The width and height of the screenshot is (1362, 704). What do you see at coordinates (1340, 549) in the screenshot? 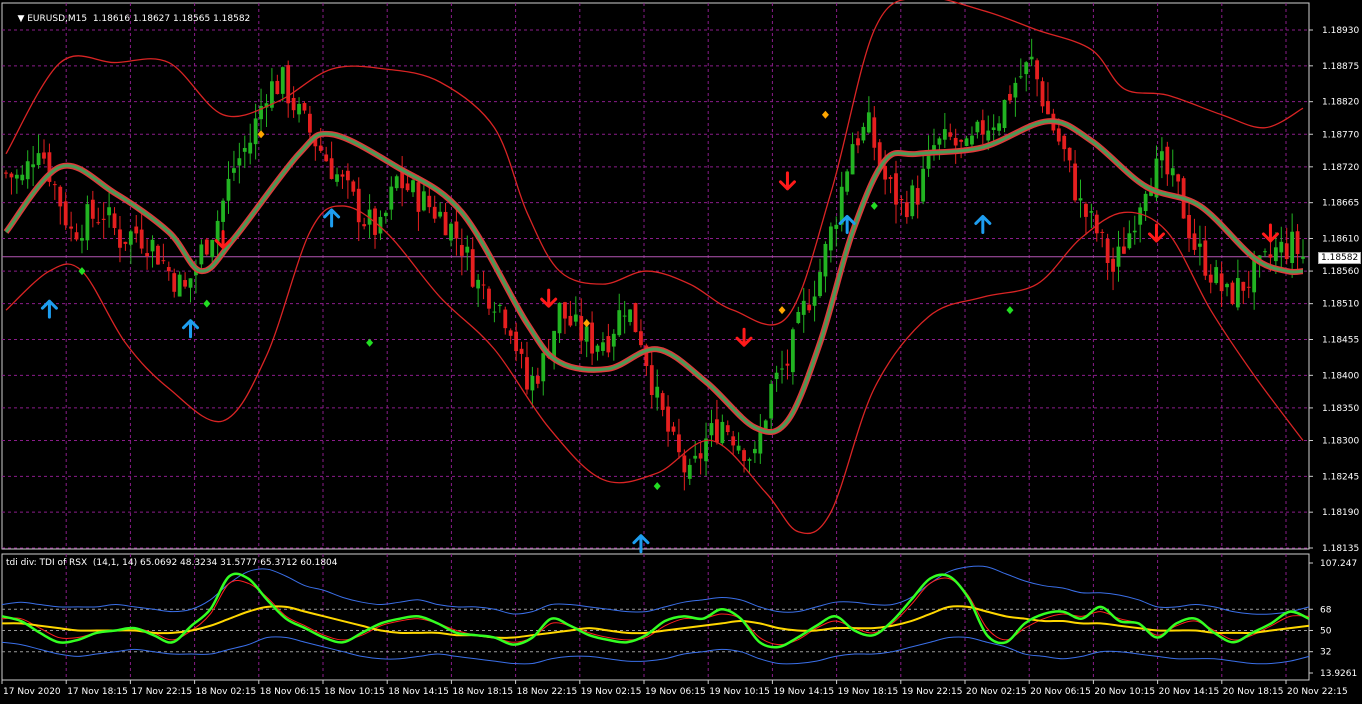
I see `y-tick-label: 1.18135` at bounding box center [1340, 549].